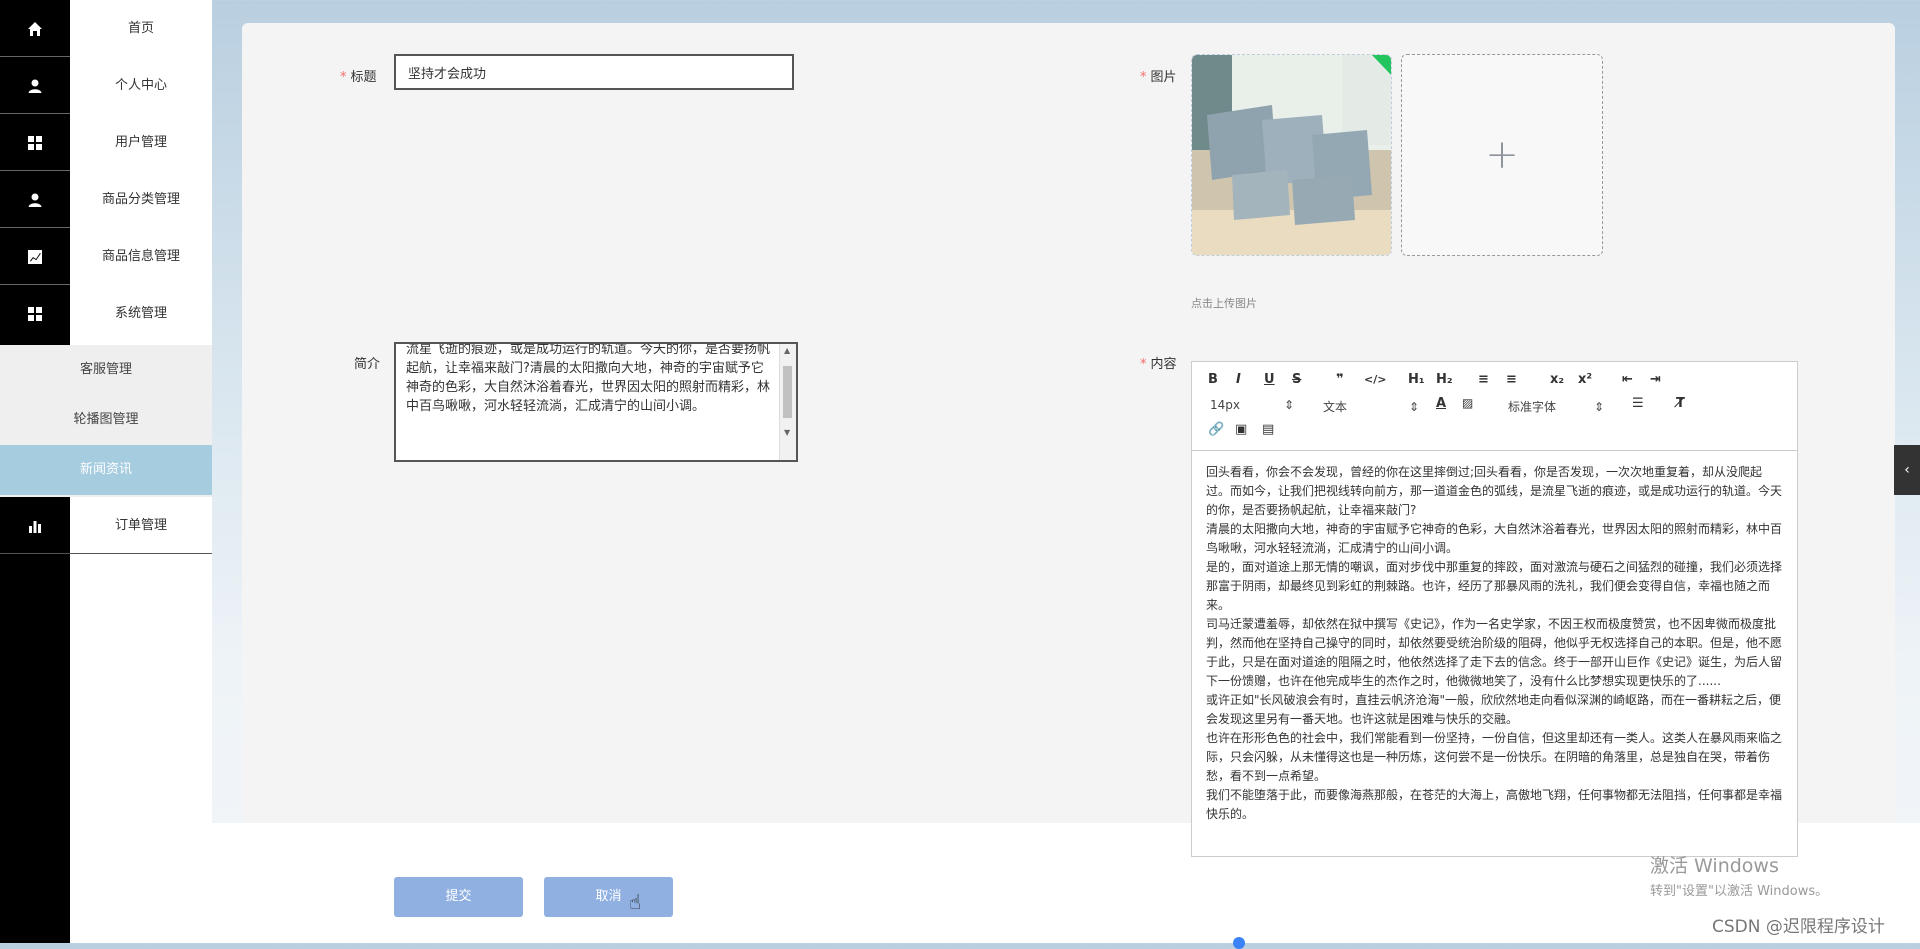 The image size is (1920, 949). I want to click on windows-activation-notice: 激活 Windows 转到"设置"以激活 Windows。, so click(1739, 875).